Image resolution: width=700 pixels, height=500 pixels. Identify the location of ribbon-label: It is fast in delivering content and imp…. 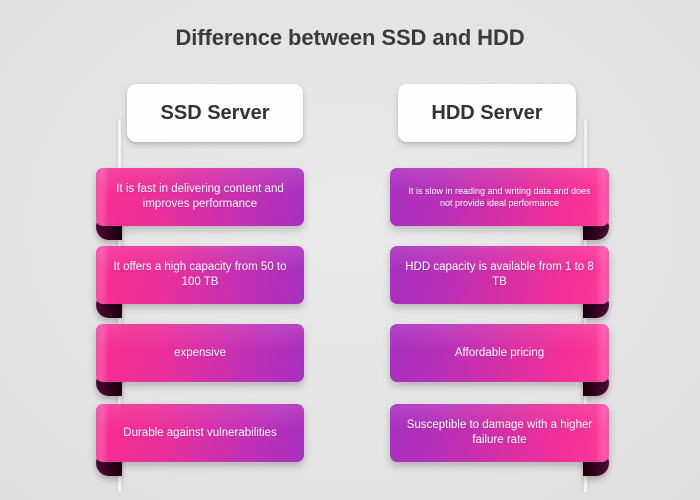
(200, 196).